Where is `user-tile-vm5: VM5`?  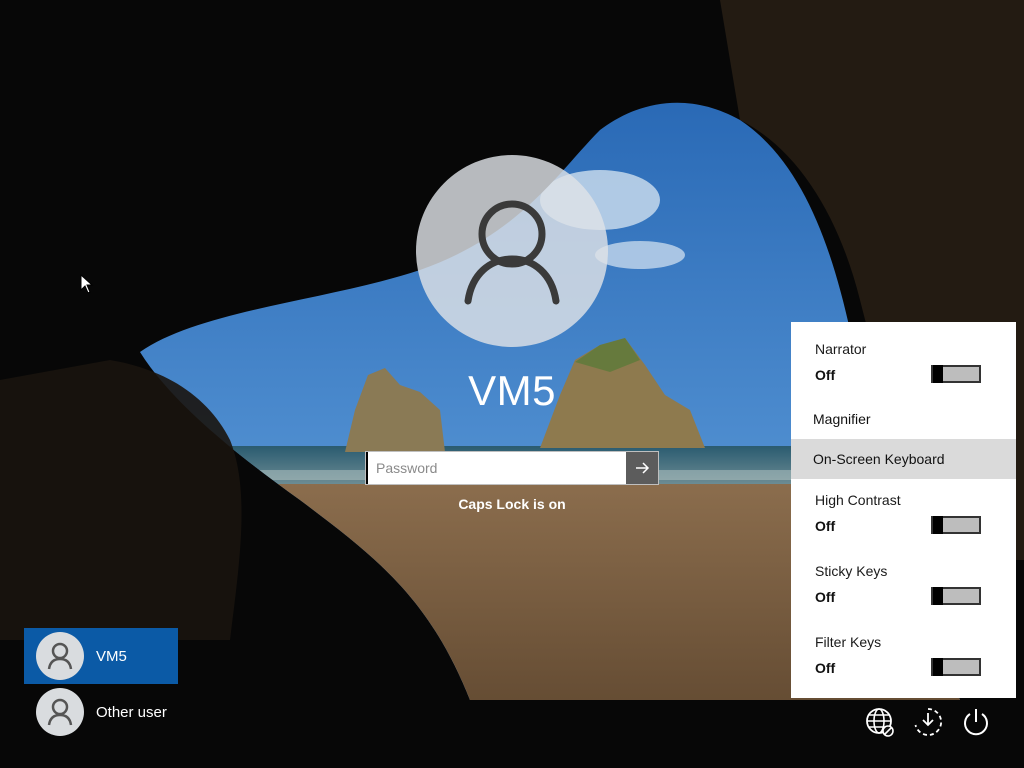
user-tile-vm5: VM5 is located at coordinates (101, 656).